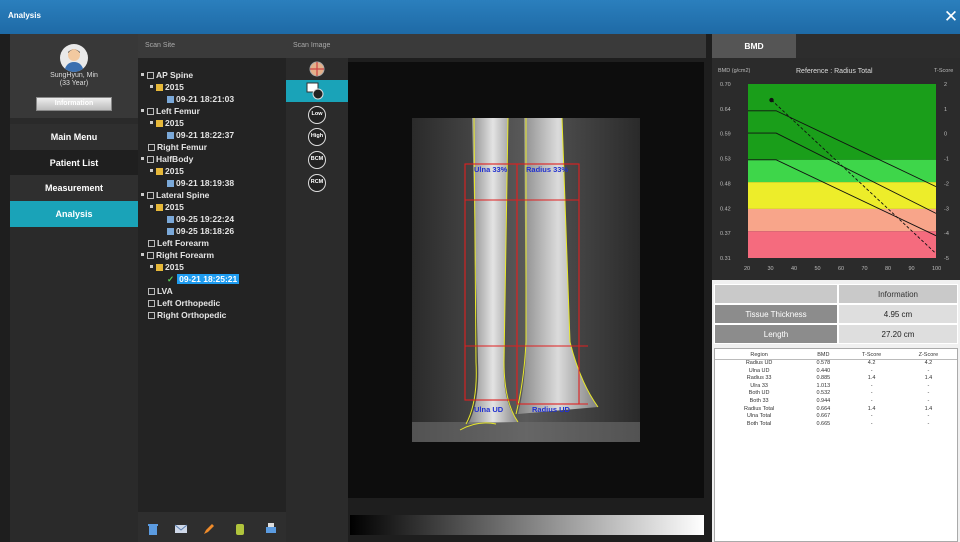 The image size is (960, 542). Describe the element at coordinates (200, 99) in the screenshot. I see `tree-item: 09-21 18:21:03` at that location.